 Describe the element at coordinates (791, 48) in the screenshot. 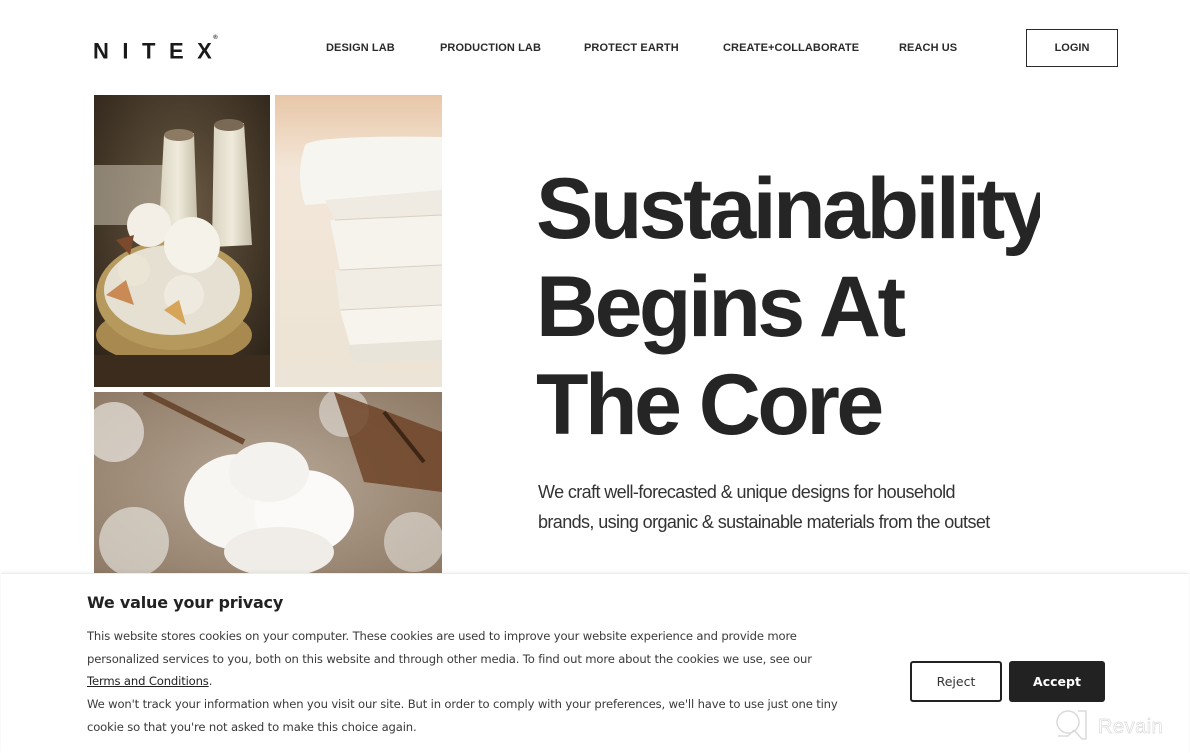

I see `nav-create-collaborate: CREATE+COLLABORATE` at that location.